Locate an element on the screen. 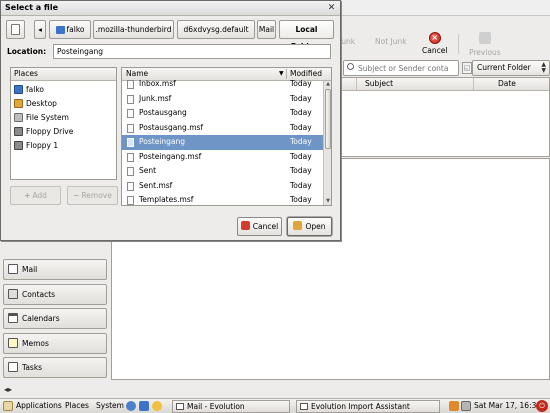  file-row: Sent Today is located at coordinates (222, 171).